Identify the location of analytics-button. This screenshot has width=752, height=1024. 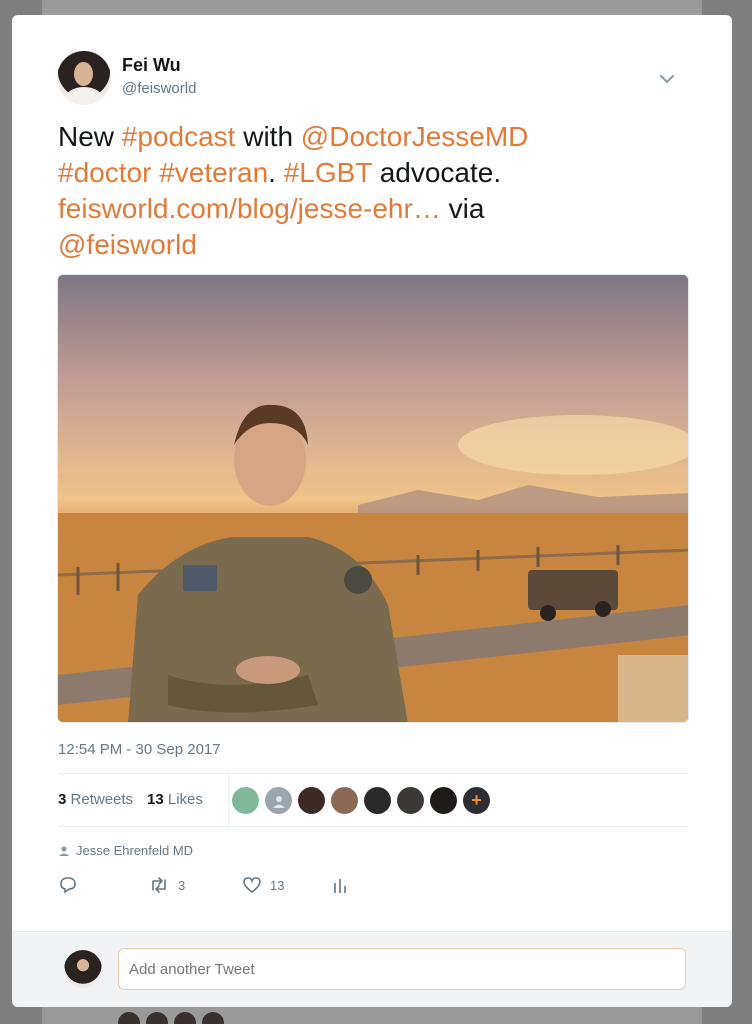
(340, 885).